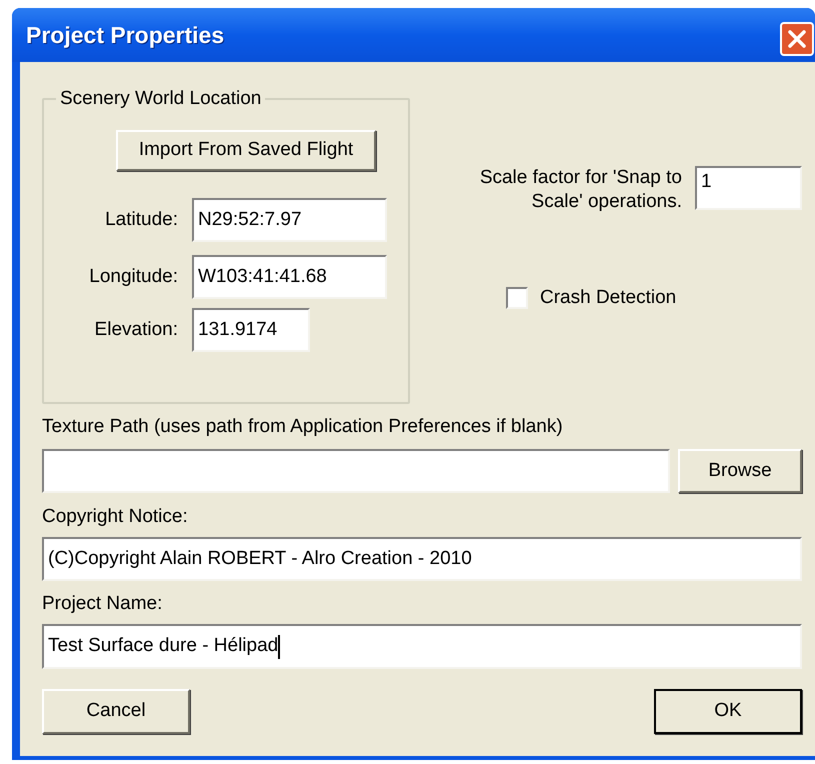  Describe the element at coordinates (246, 150) in the screenshot. I see `import-button: Import From Saved Flight` at that location.